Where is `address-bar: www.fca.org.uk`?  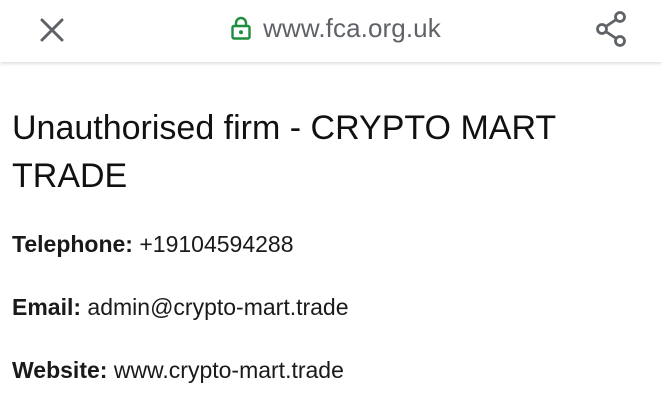
address-bar: www.fca.org.uk is located at coordinates (331, 28).